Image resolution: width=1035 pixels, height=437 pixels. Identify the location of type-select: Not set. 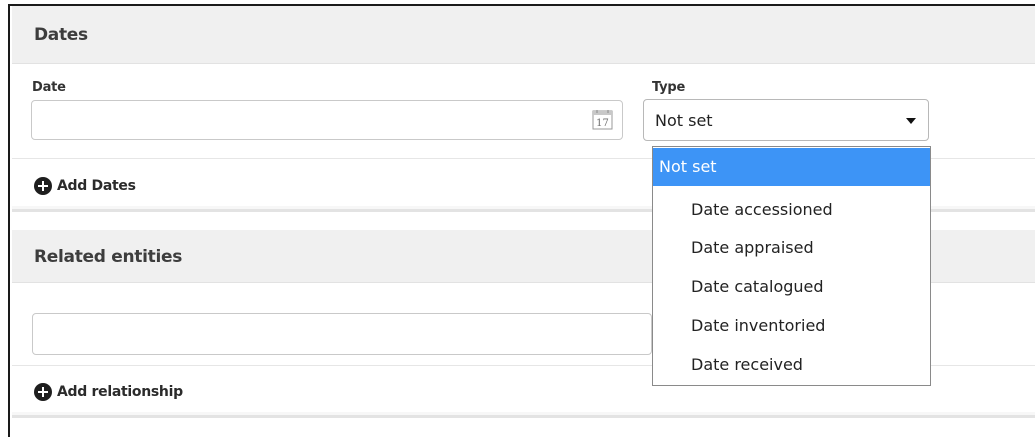
(786, 120).